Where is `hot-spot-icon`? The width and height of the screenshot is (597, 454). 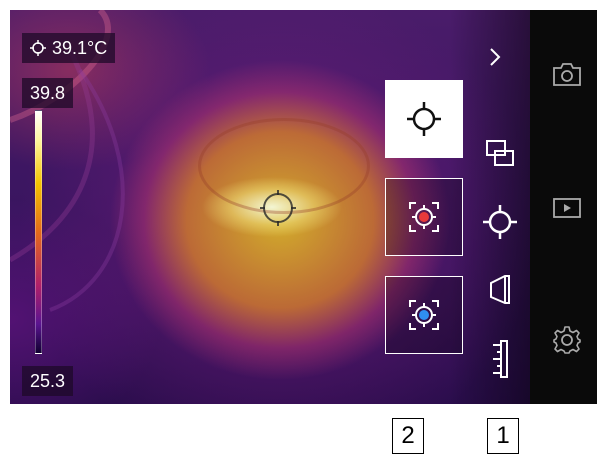 hot-spot-icon is located at coordinates (424, 217).